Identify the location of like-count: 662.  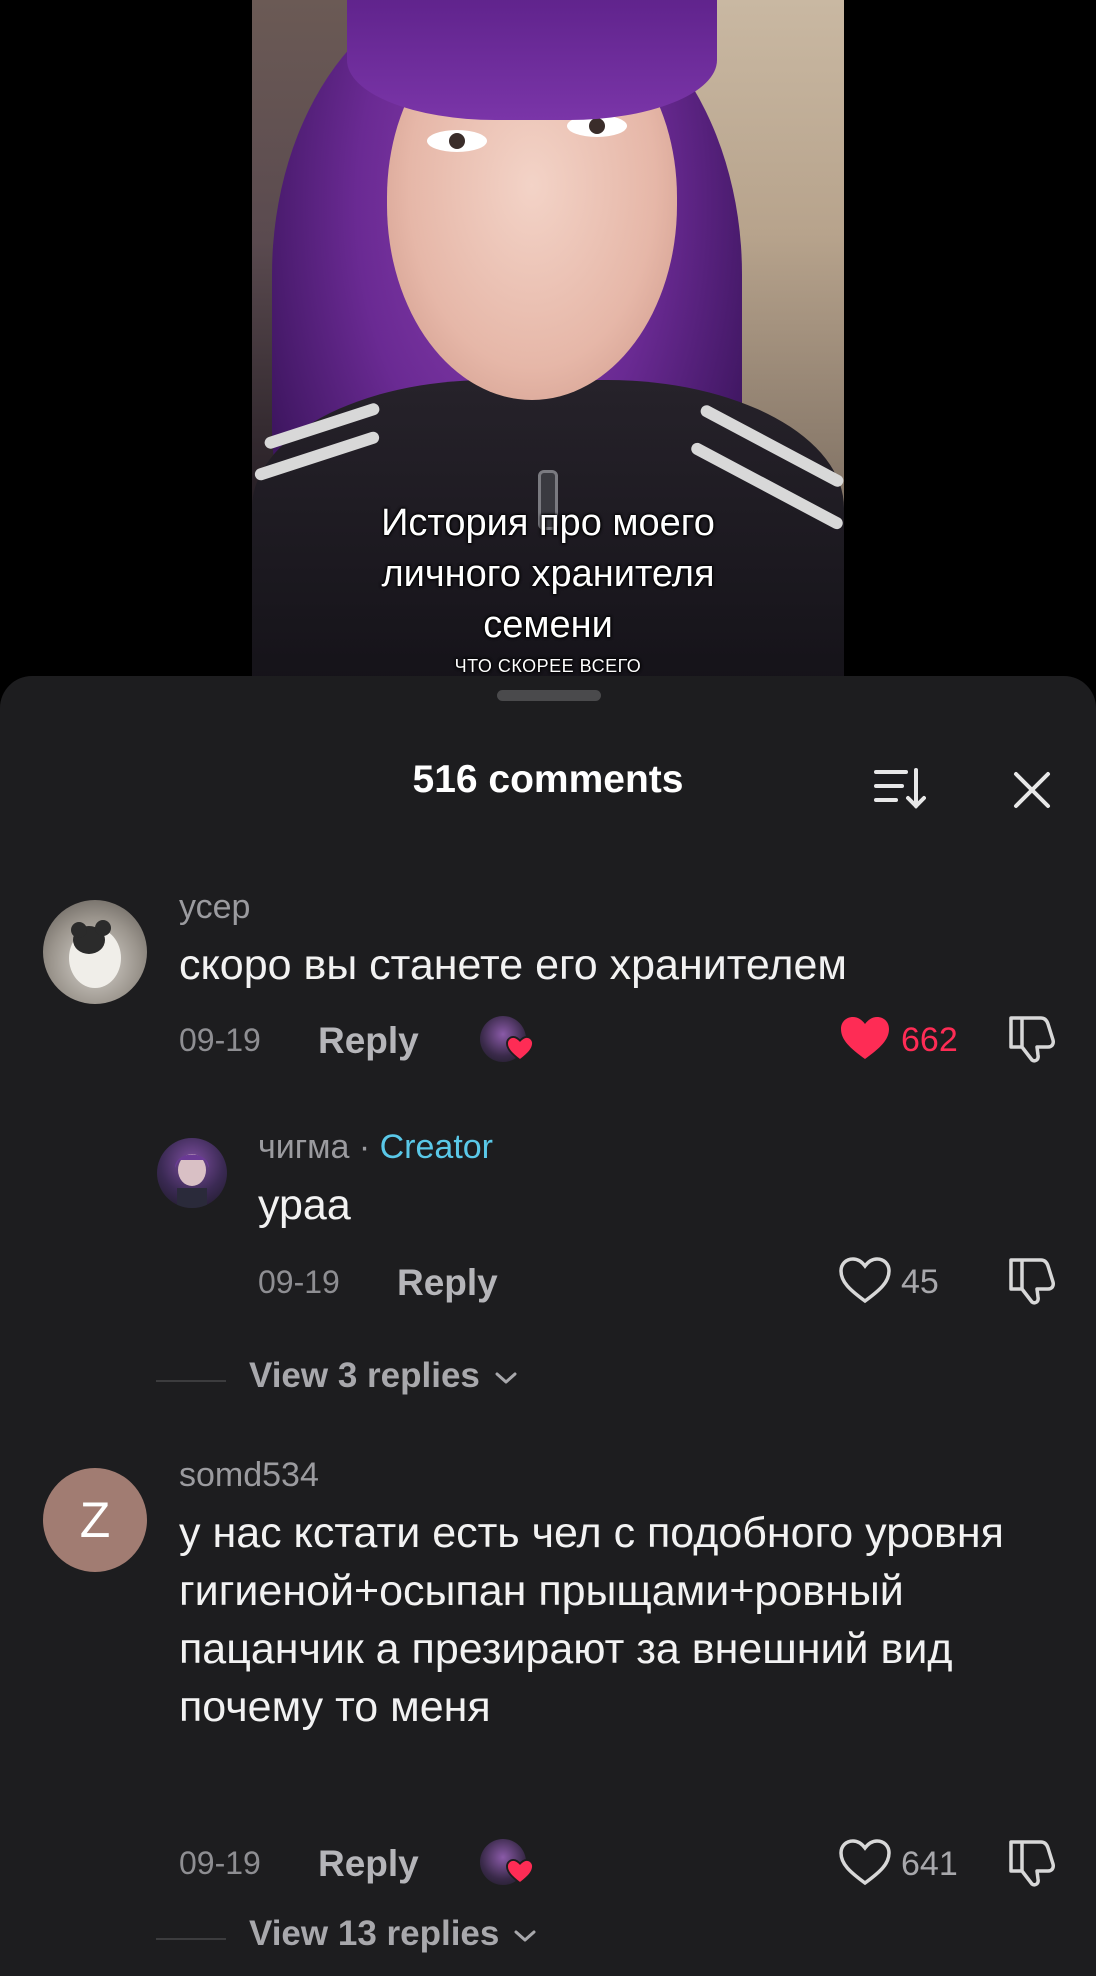
(929, 1040).